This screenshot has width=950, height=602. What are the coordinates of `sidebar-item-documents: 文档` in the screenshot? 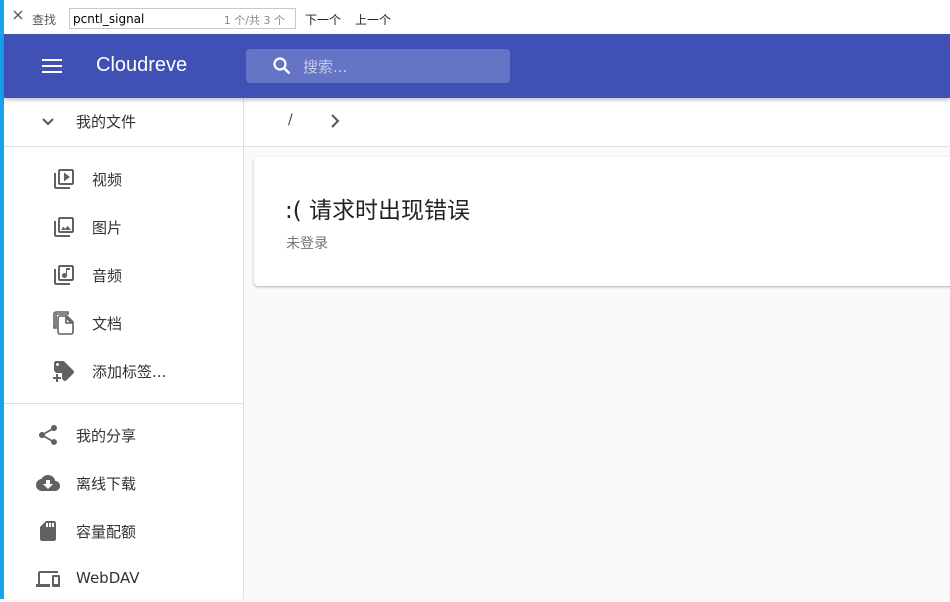 It's located at (123, 323).